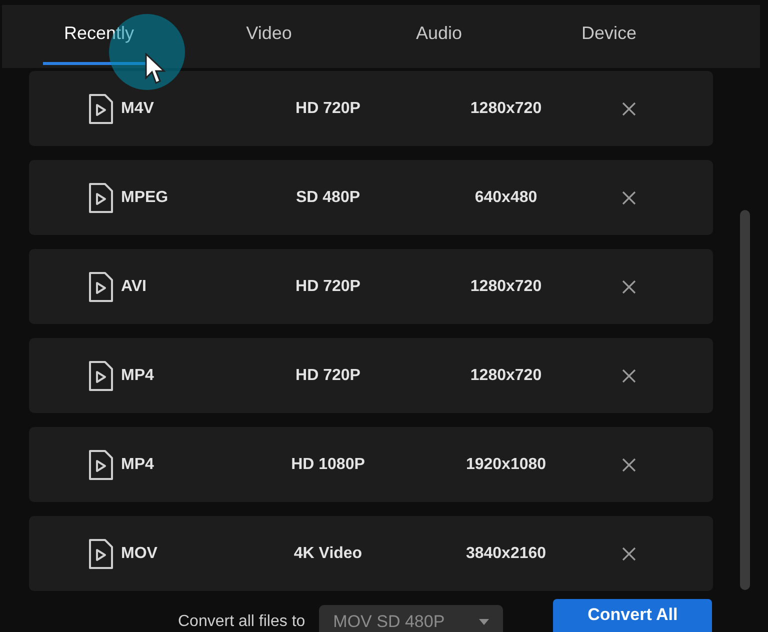  Describe the element at coordinates (371, 108) in the screenshot. I see `format-row: M4V HD 720P 1280x720` at that location.